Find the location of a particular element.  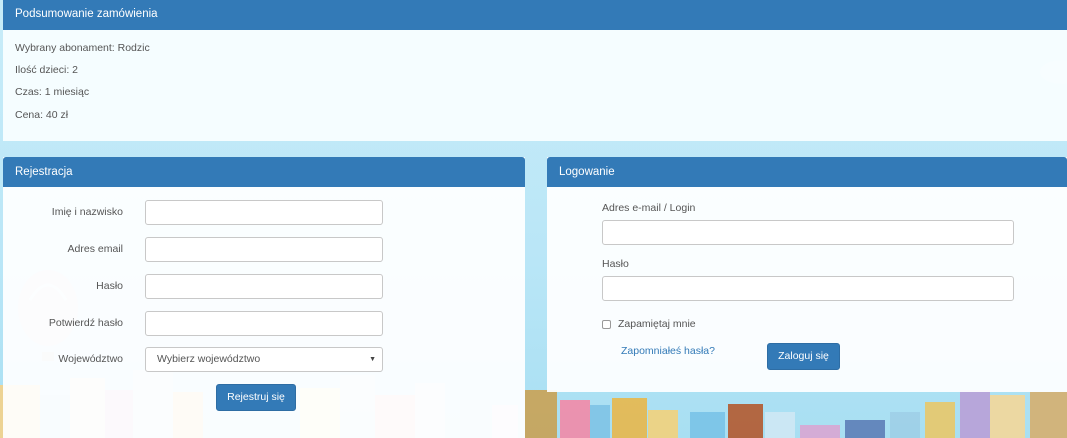

register-button: Rejestruj się is located at coordinates (256, 397).